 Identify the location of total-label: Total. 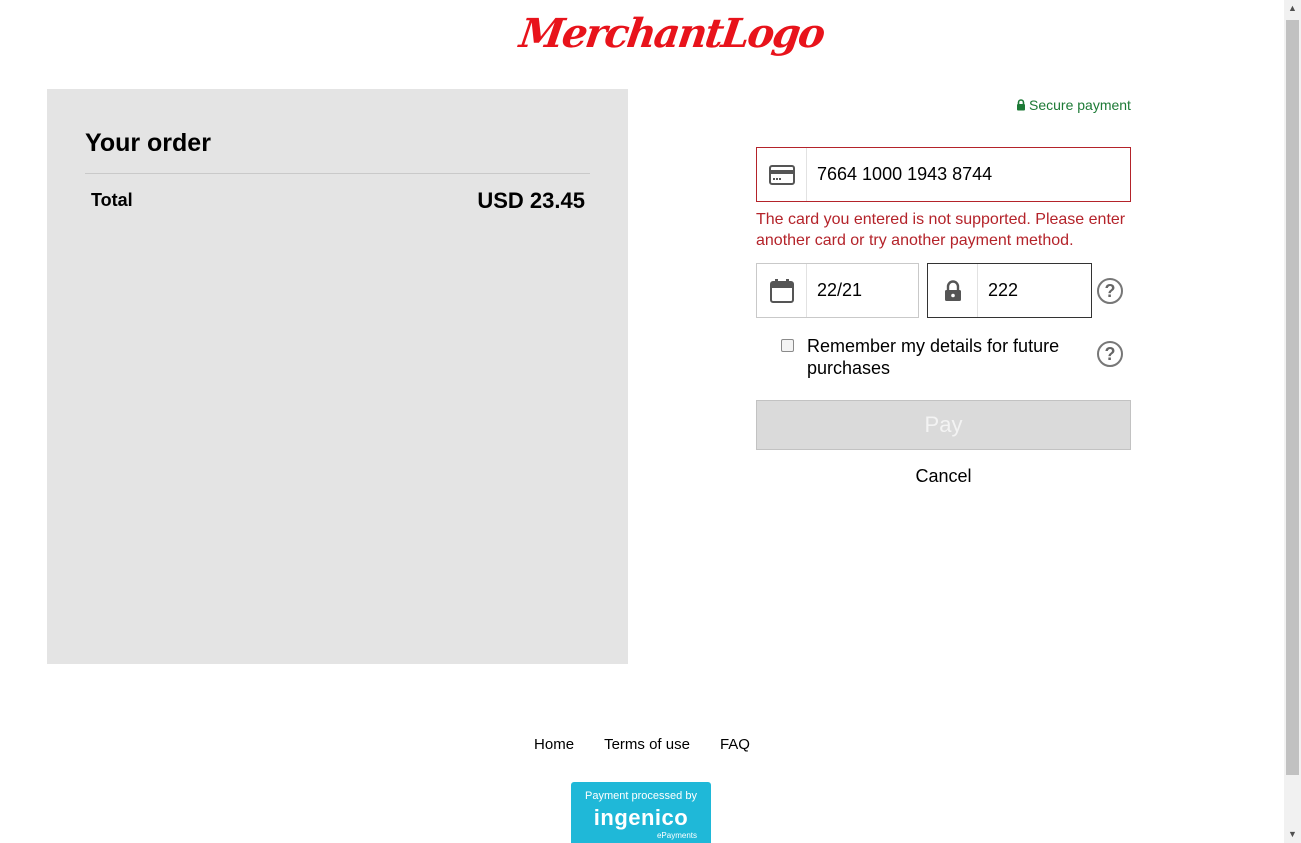
(112, 200).